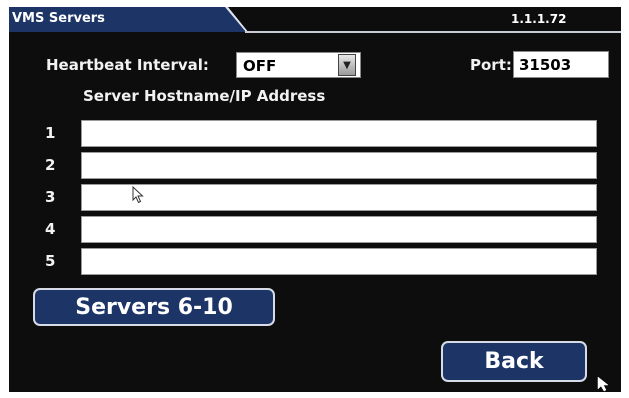 The width and height of the screenshot is (629, 398). Describe the element at coordinates (127, 65) in the screenshot. I see `heartbeat-interval-label: Heartbeat Interval:` at that location.